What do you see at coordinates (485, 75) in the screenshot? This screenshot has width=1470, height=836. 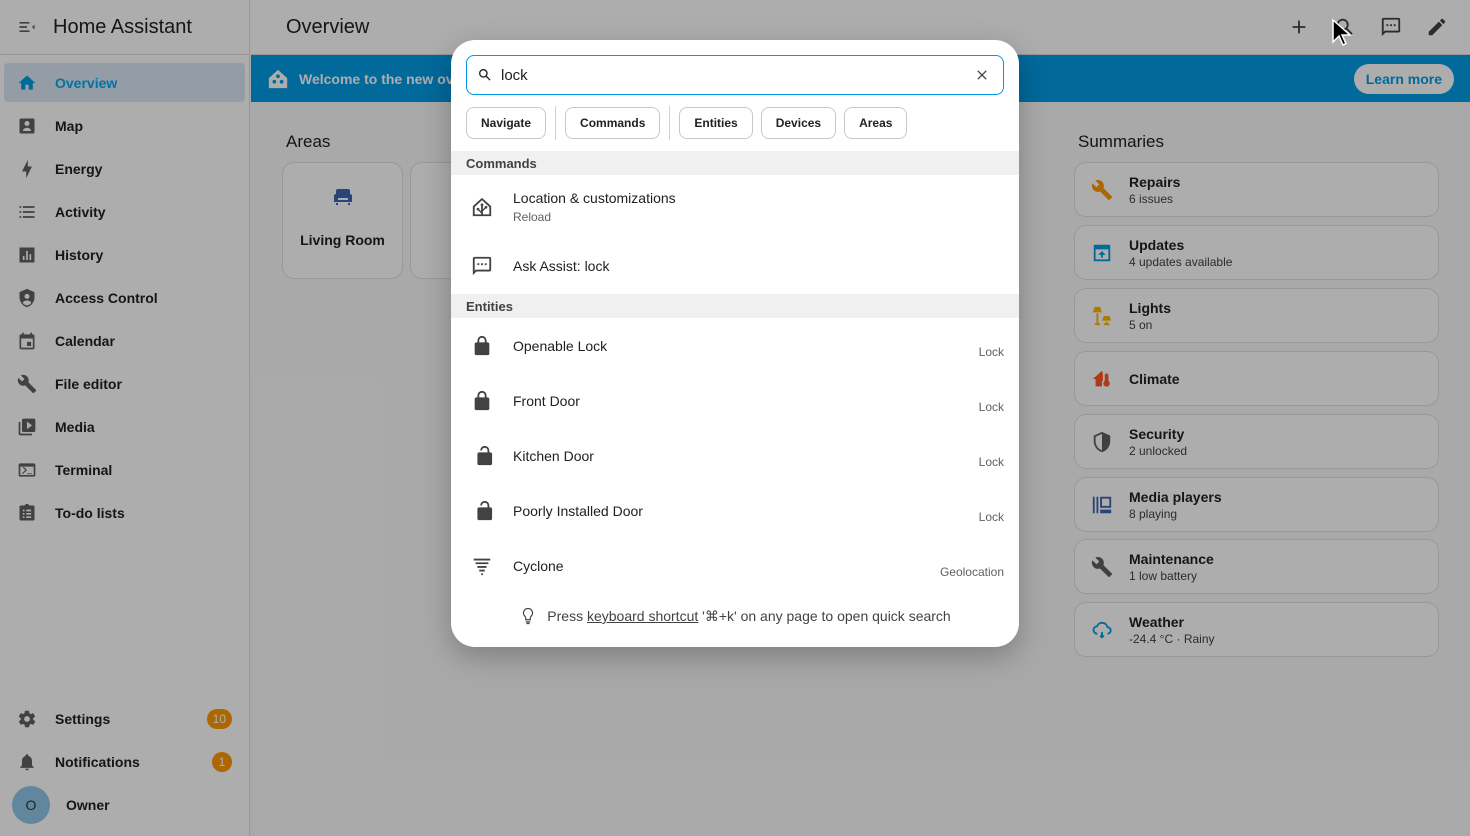 I see `search-icon` at bounding box center [485, 75].